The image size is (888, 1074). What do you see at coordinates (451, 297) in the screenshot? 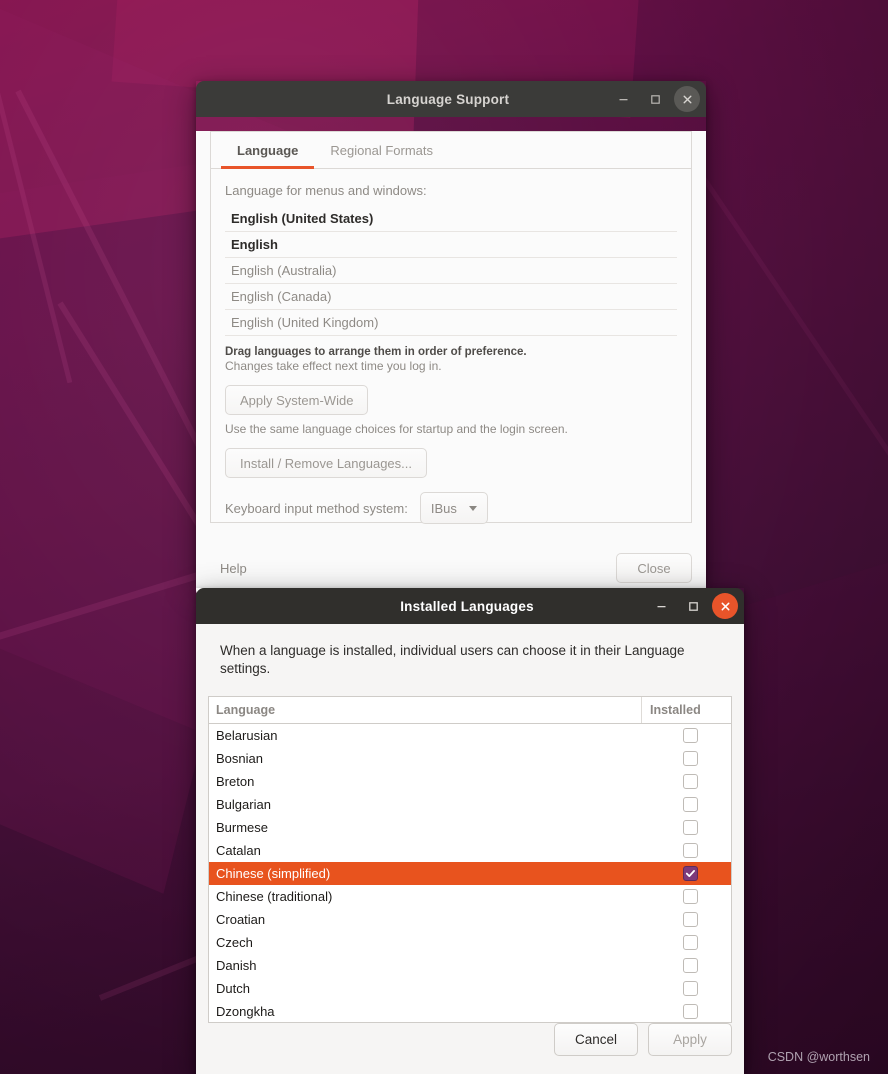
I see `list-item: English (Canada)` at bounding box center [451, 297].